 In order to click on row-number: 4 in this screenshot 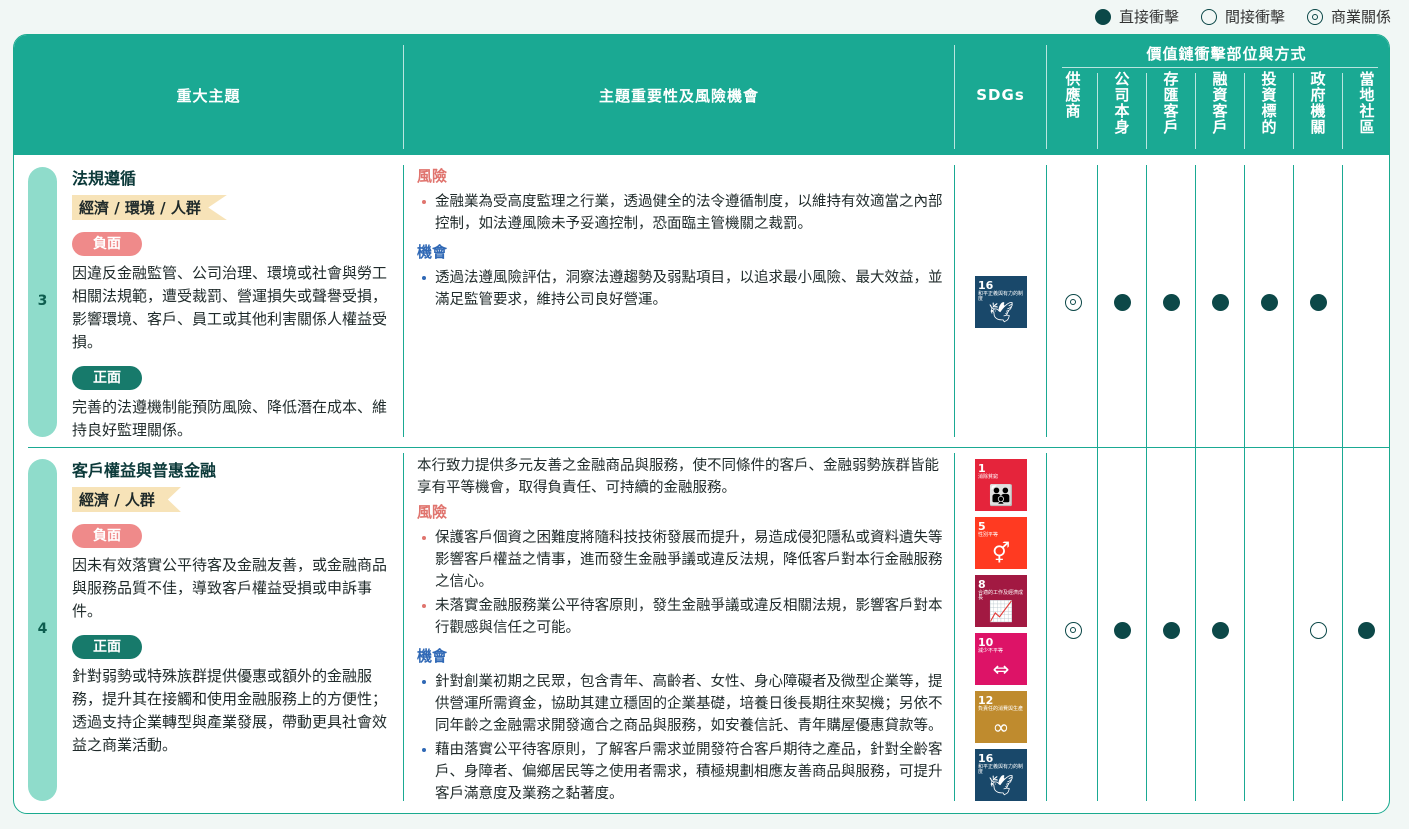, I will do `click(42, 629)`.